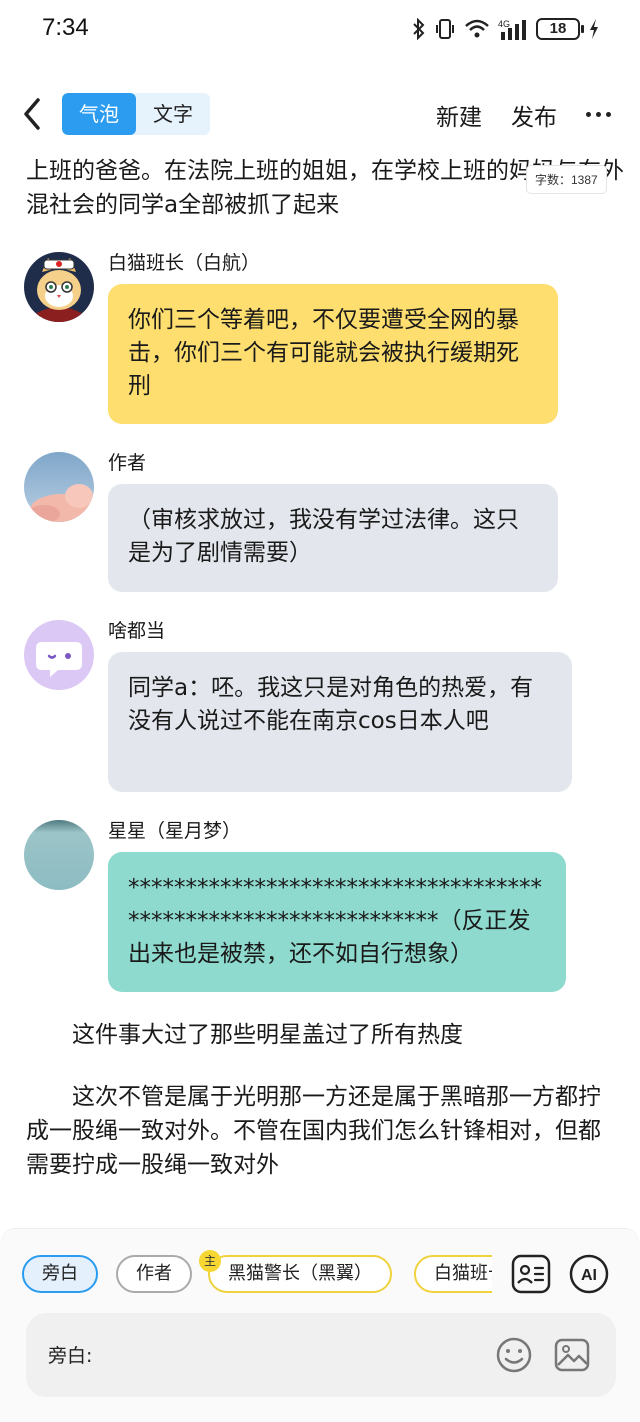 This screenshot has height=1422, width=640. I want to click on role-card-button, so click(531, 1274).